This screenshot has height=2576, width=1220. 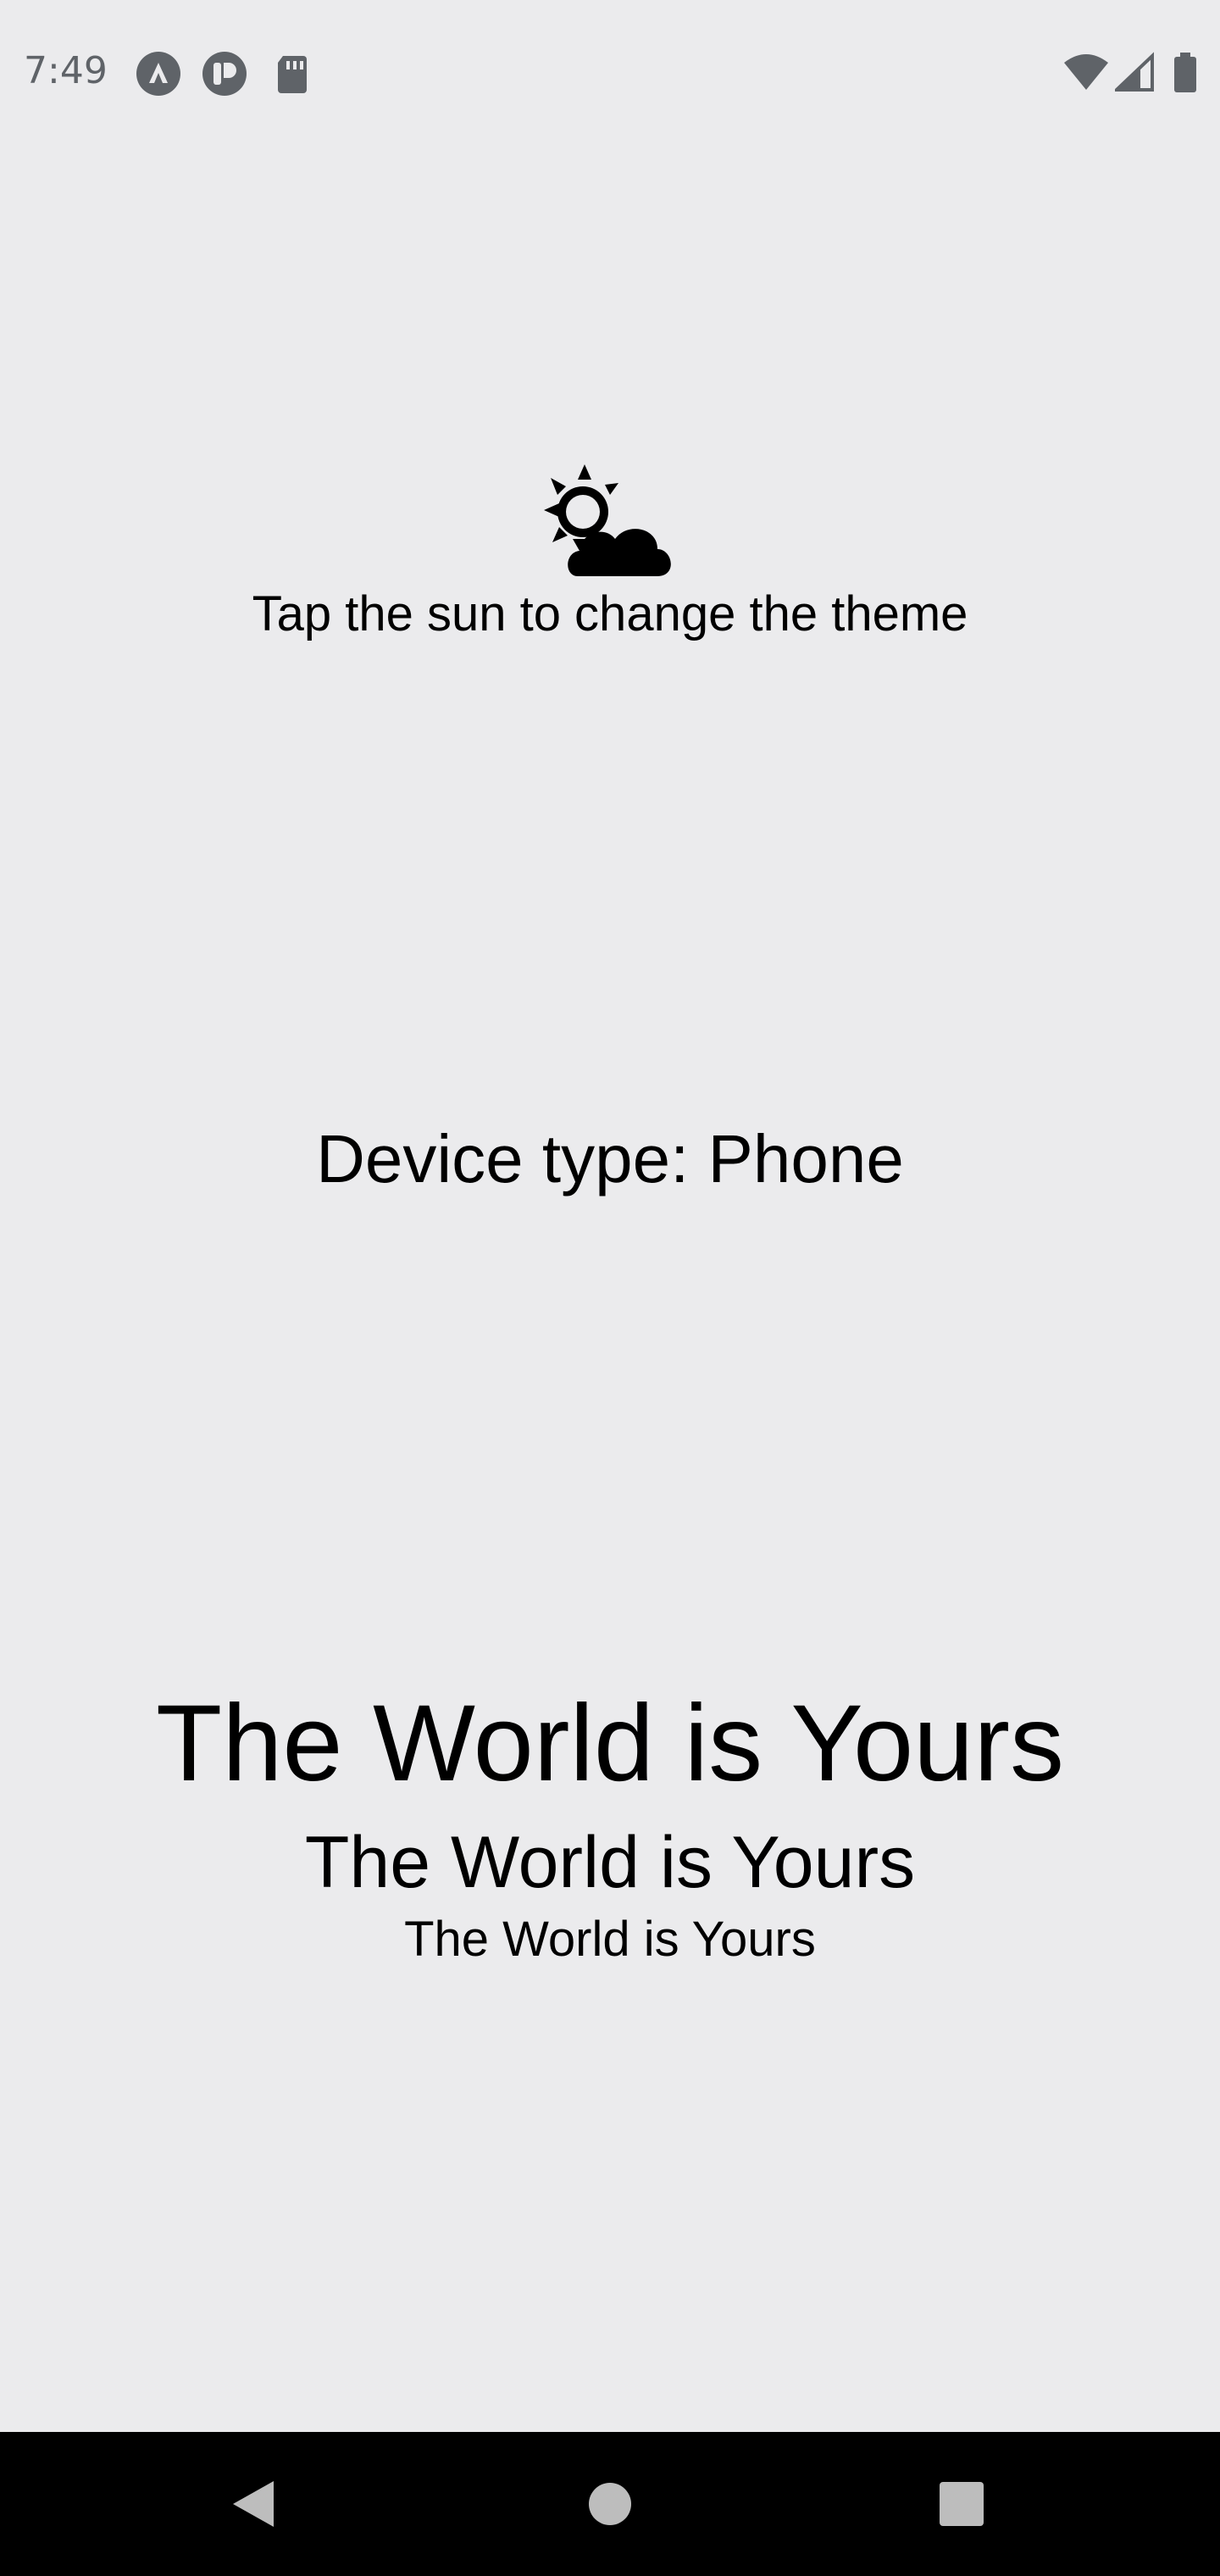 I want to click on headline-large: The World is Yours, so click(x=610, y=1743).